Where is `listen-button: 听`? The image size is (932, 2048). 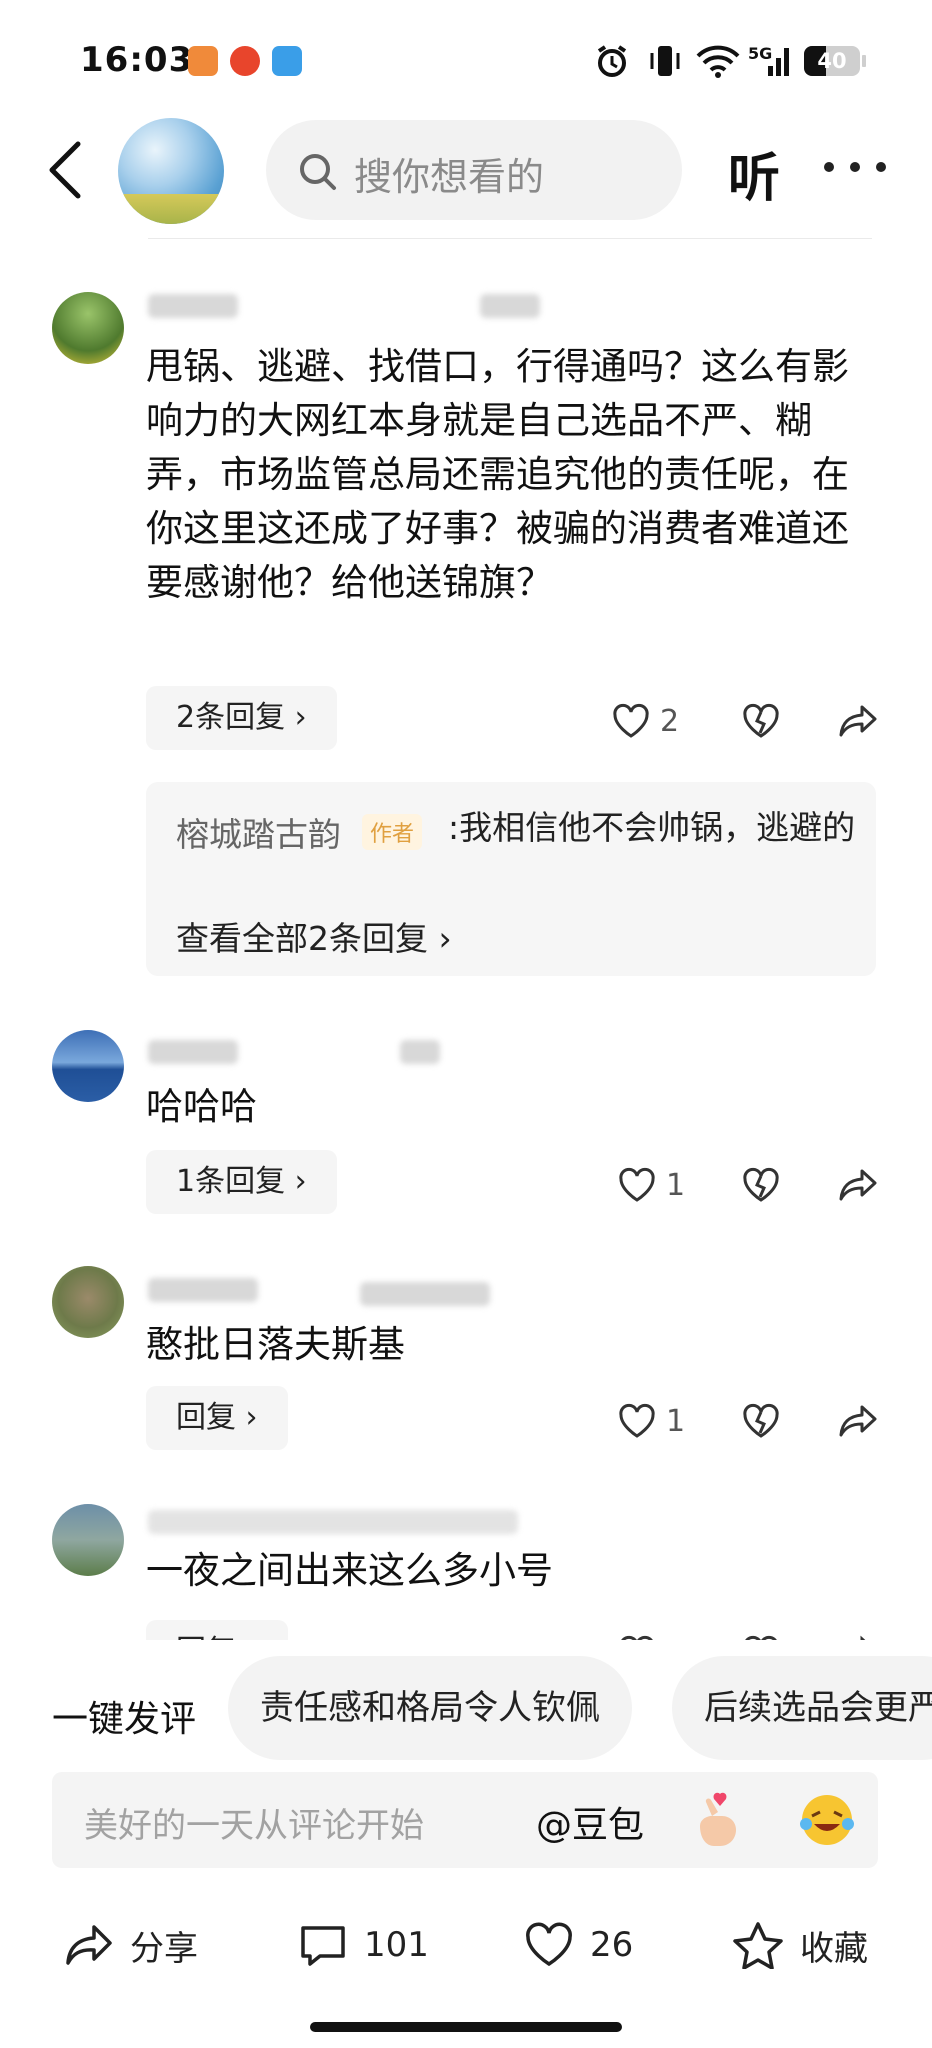 listen-button: 听 is located at coordinates (754, 173).